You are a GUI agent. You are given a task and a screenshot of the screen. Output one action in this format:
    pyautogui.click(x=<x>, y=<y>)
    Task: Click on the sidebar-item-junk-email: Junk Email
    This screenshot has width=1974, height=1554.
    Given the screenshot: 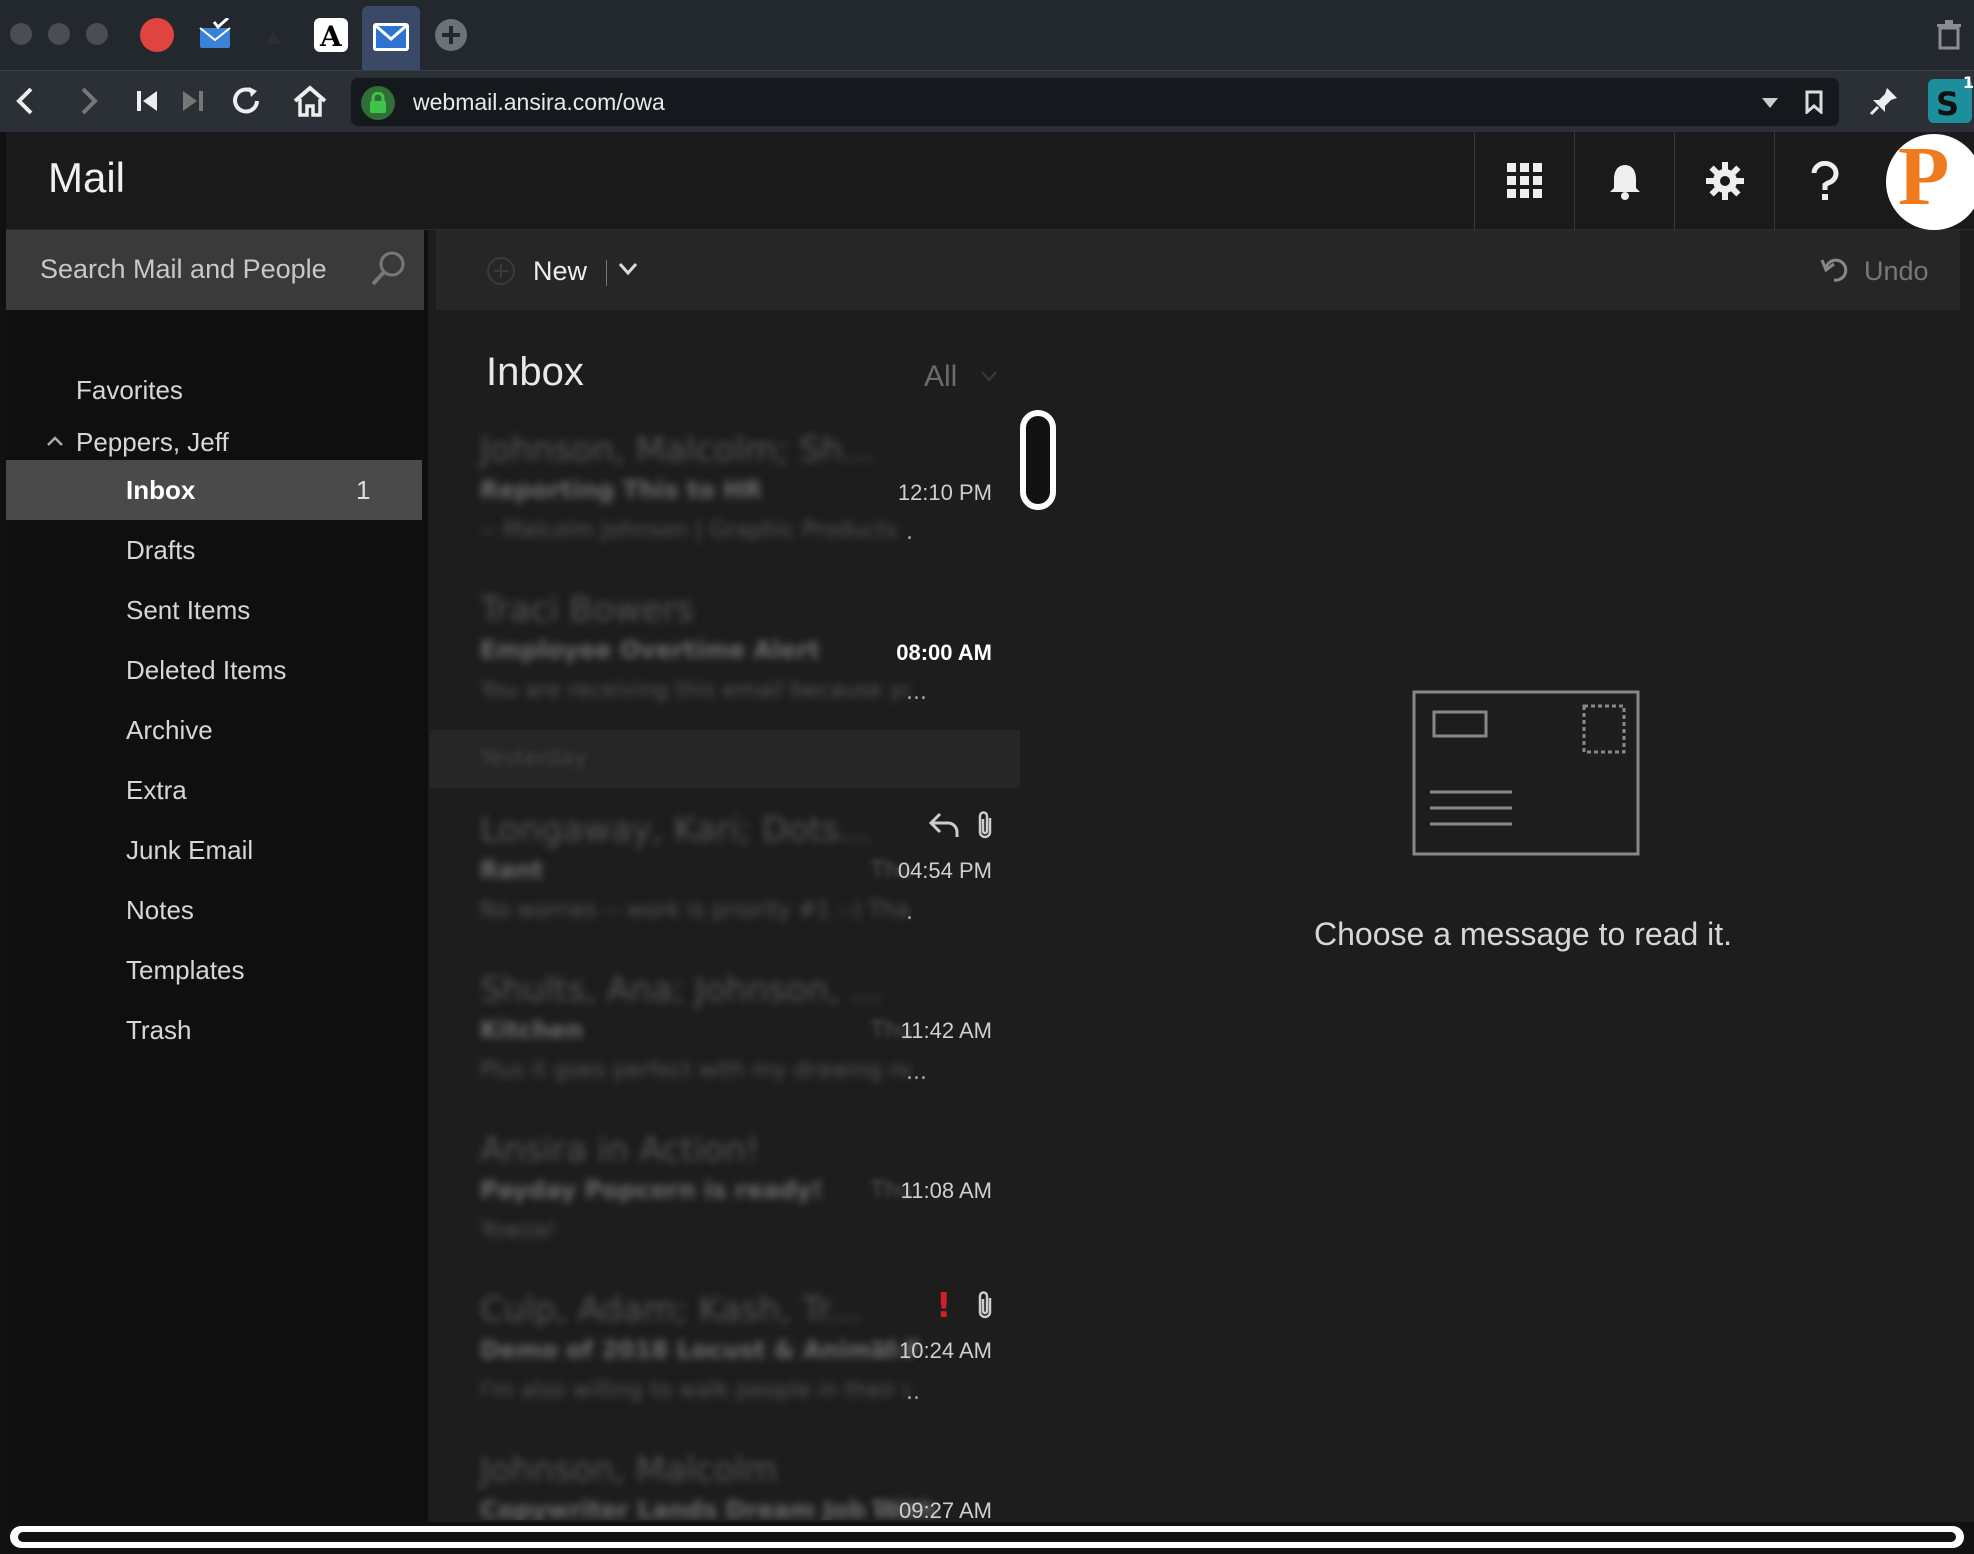 What is the action you would take?
    pyautogui.click(x=214, y=850)
    